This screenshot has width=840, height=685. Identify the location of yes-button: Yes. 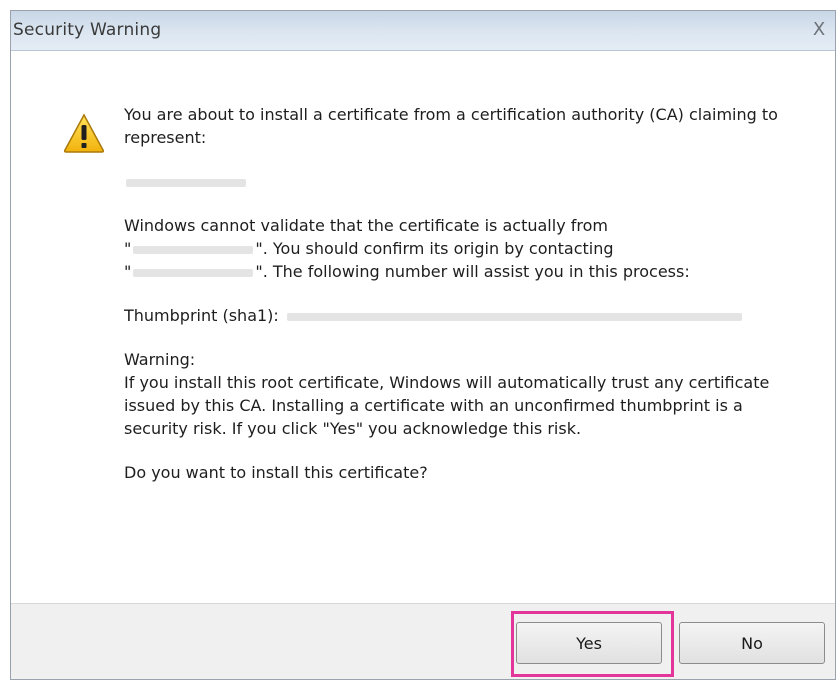
(589, 643).